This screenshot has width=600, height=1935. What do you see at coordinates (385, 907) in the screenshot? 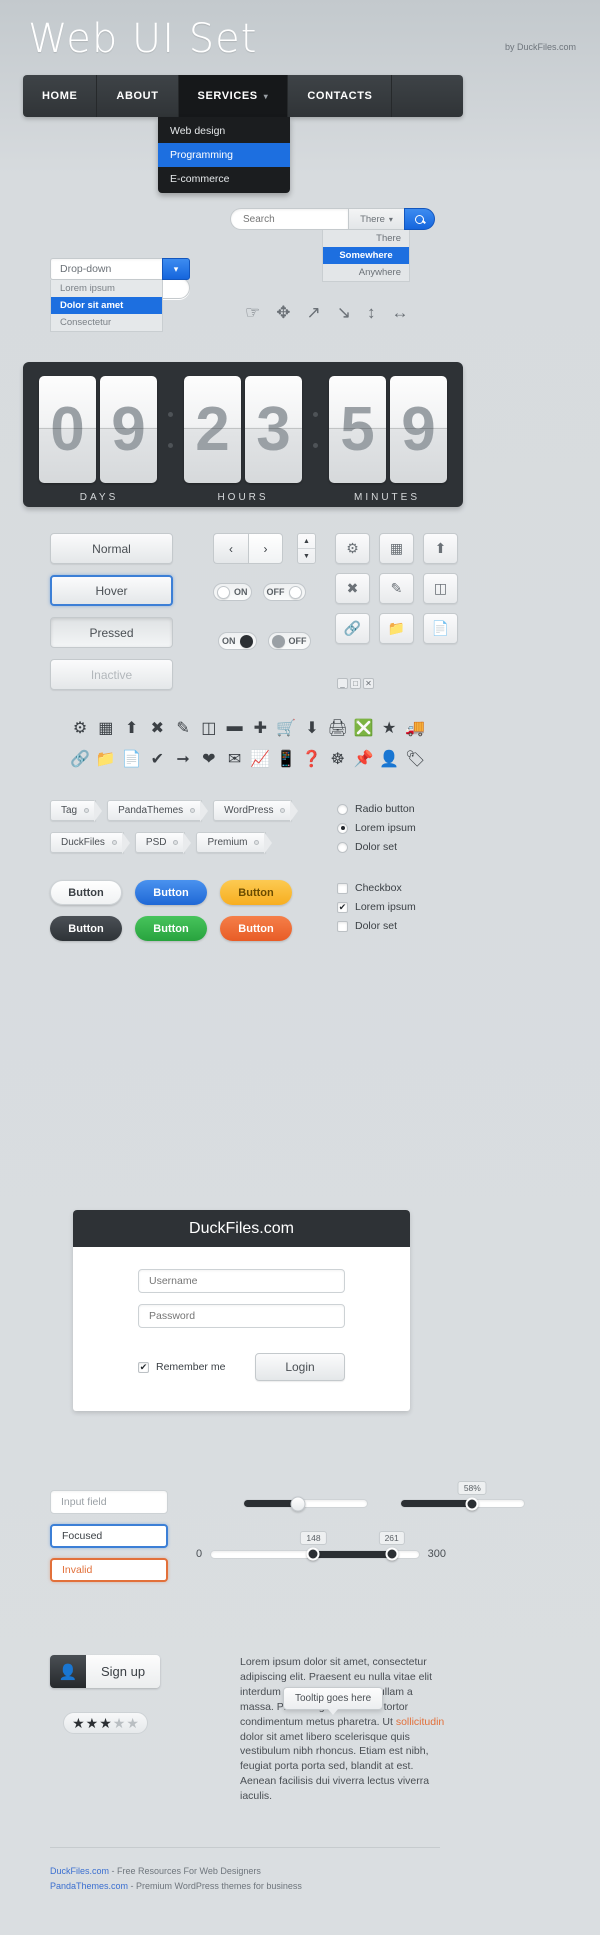
I see `checkbox-label: Lorem ipsum` at bounding box center [385, 907].